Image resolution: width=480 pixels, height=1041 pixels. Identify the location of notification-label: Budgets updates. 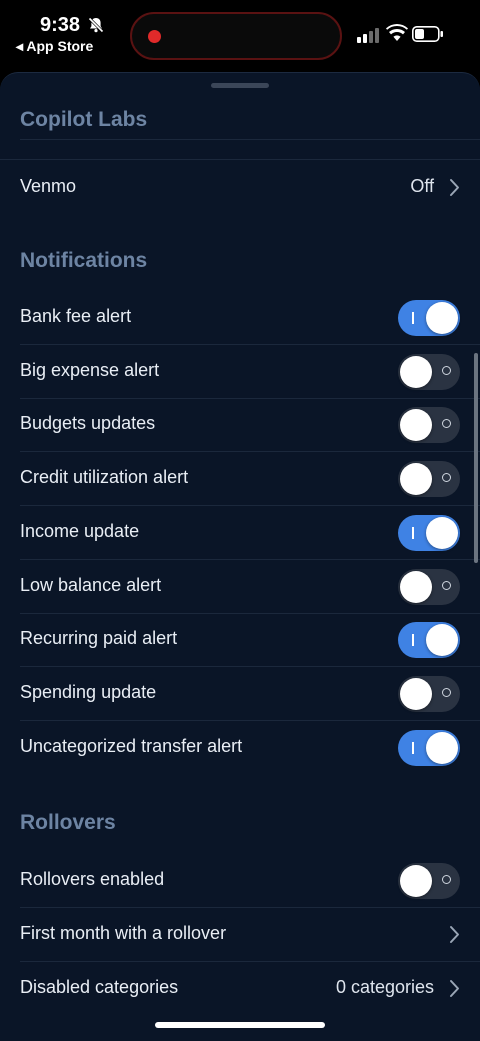
(88, 423).